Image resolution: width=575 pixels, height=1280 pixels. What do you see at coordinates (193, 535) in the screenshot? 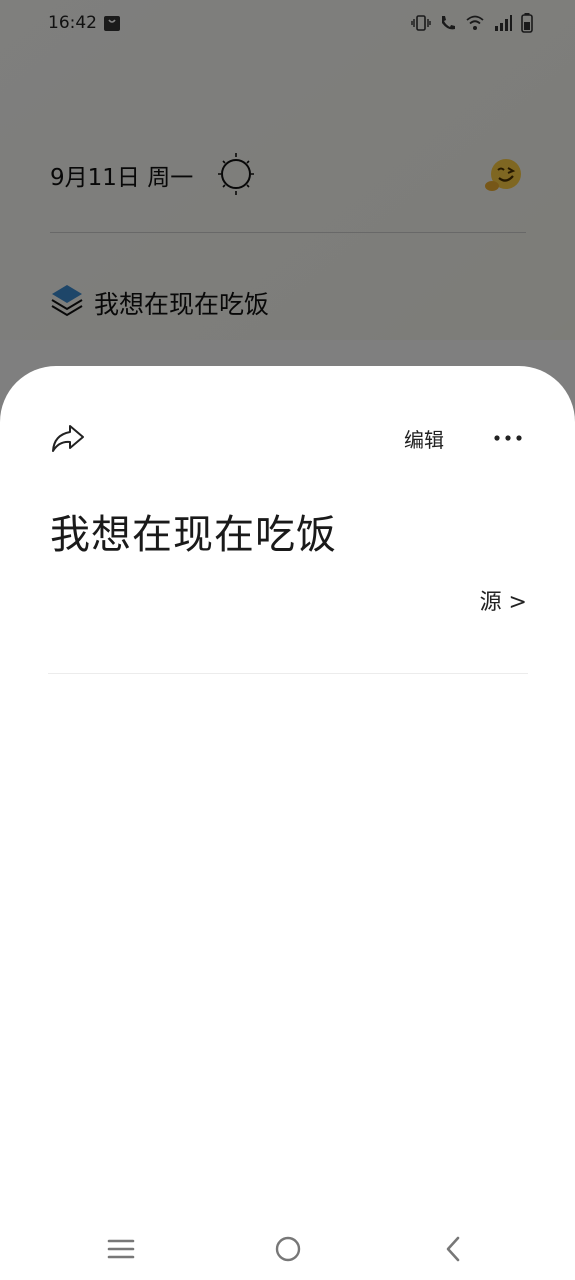
I see `sheet-title: 我想在现在吃饭` at bounding box center [193, 535].